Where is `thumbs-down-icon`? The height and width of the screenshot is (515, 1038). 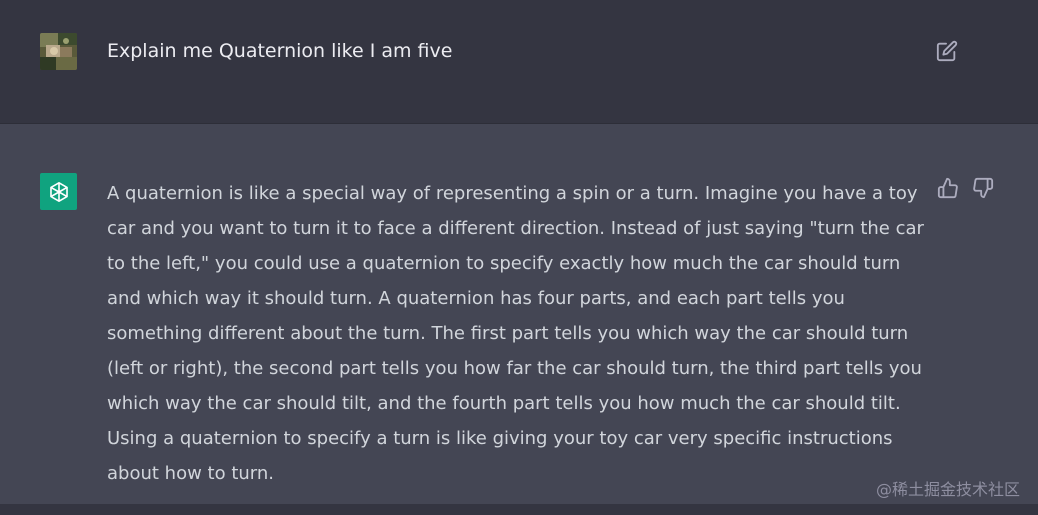
thumbs-down-icon is located at coordinates (983, 188).